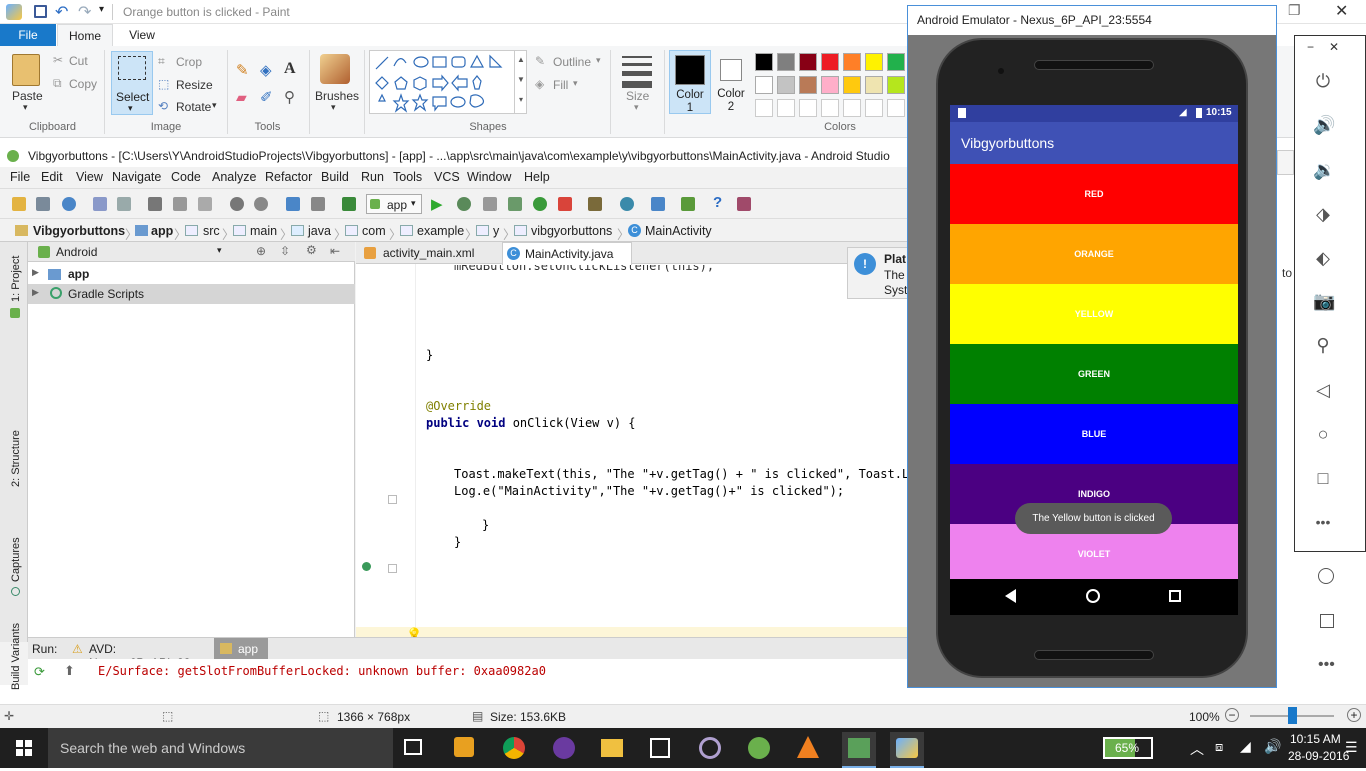 This screenshot has width=1366, height=771. What do you see at coordinates (637, 72) in the screenshot?
I see `size-icon` at bounding box center [637, 72].